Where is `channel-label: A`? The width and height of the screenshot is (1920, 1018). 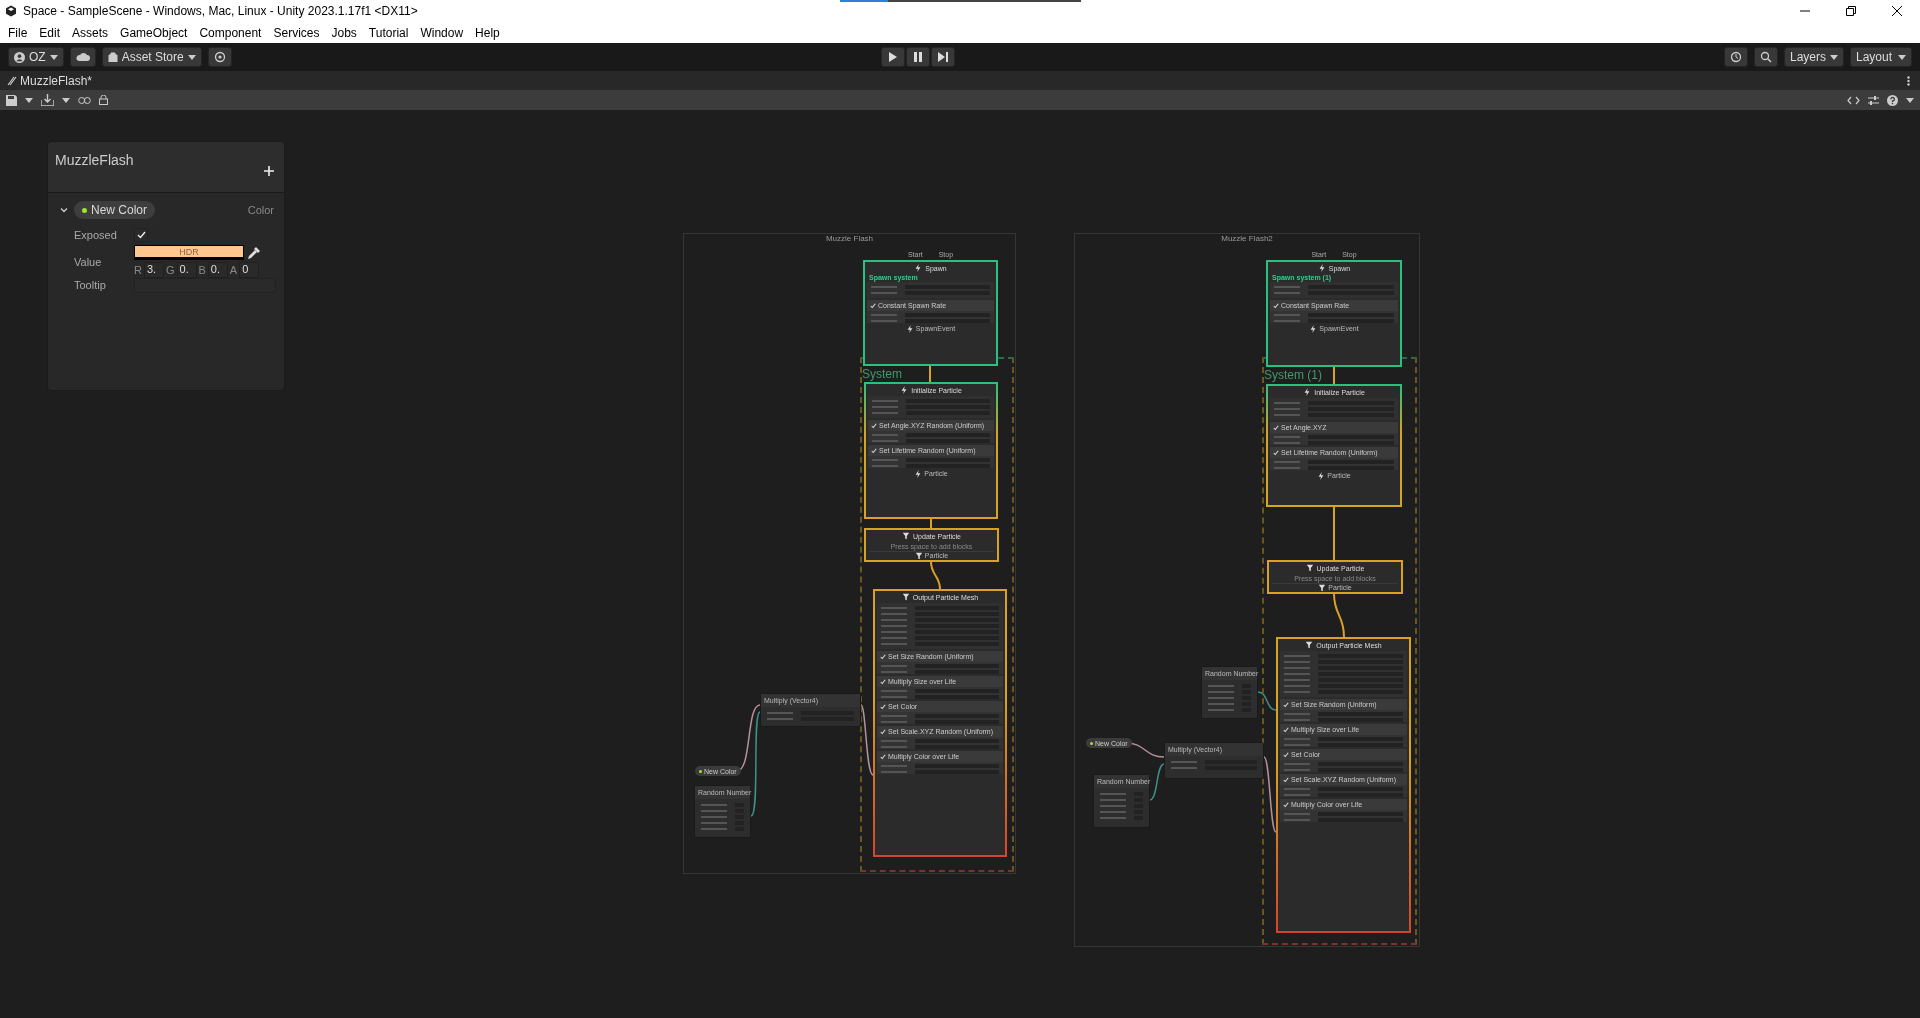
channel-label: A is located at coordinates (233, 270).